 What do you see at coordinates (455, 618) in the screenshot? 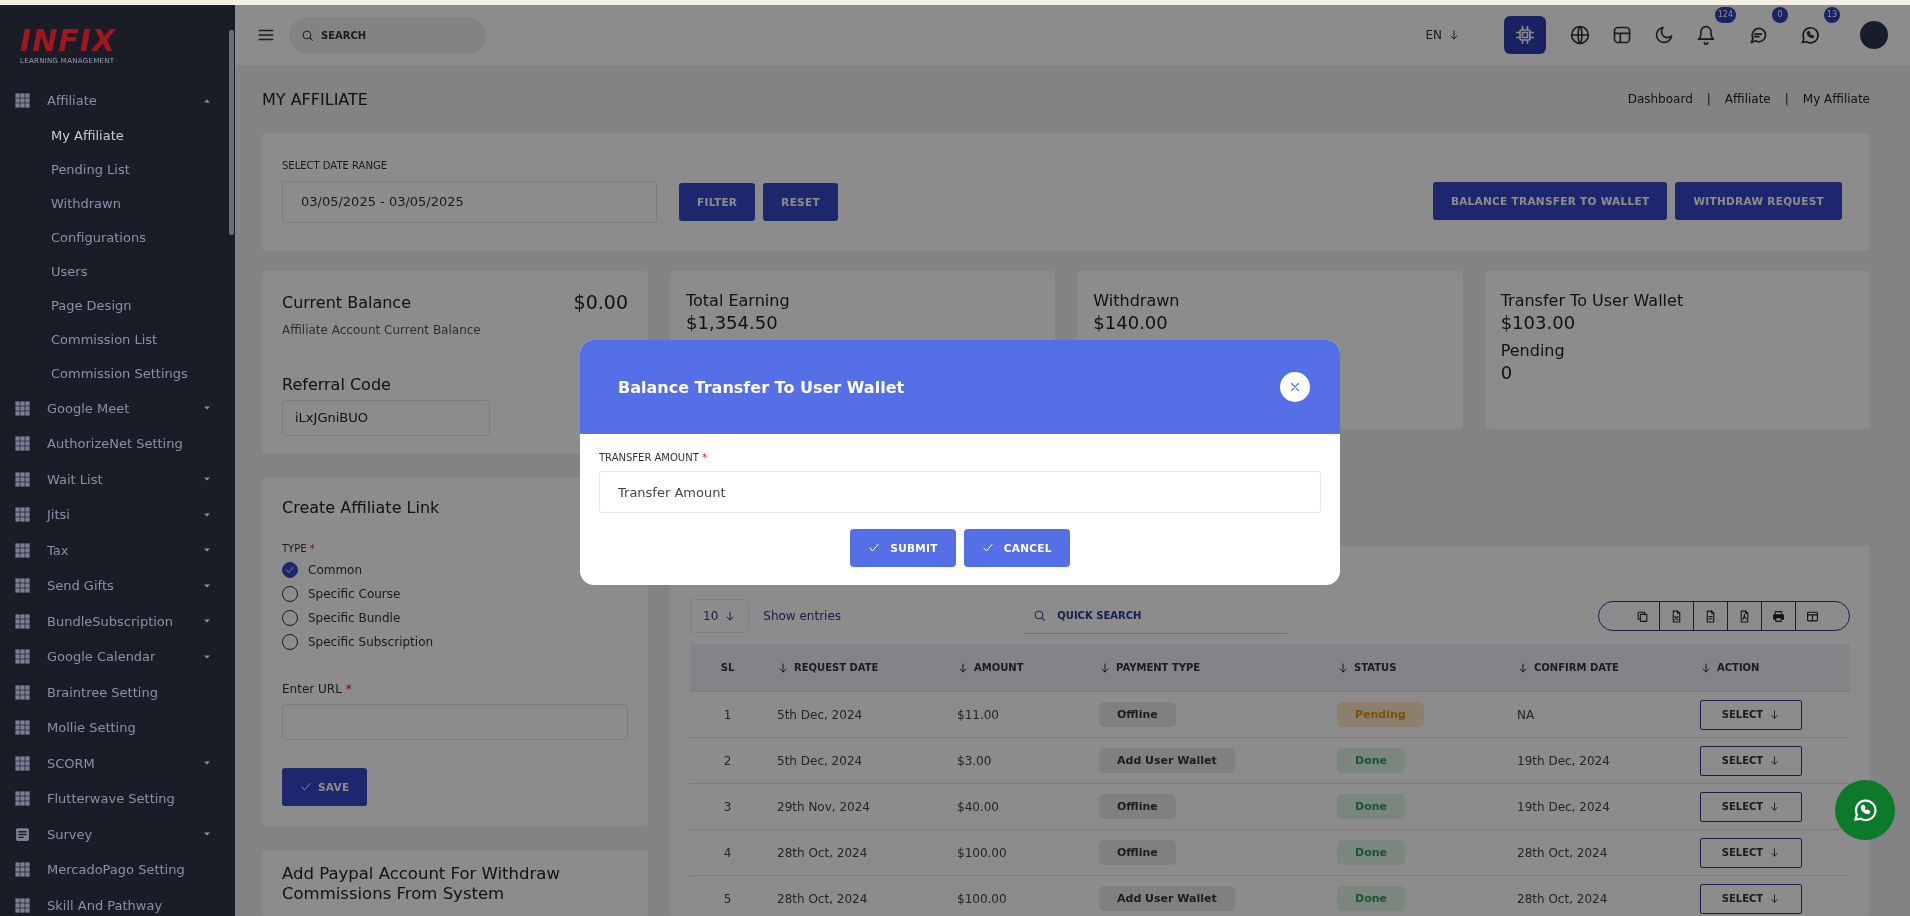
I see `radio-option: Specific Bundle` at bounding box center [455, 618].